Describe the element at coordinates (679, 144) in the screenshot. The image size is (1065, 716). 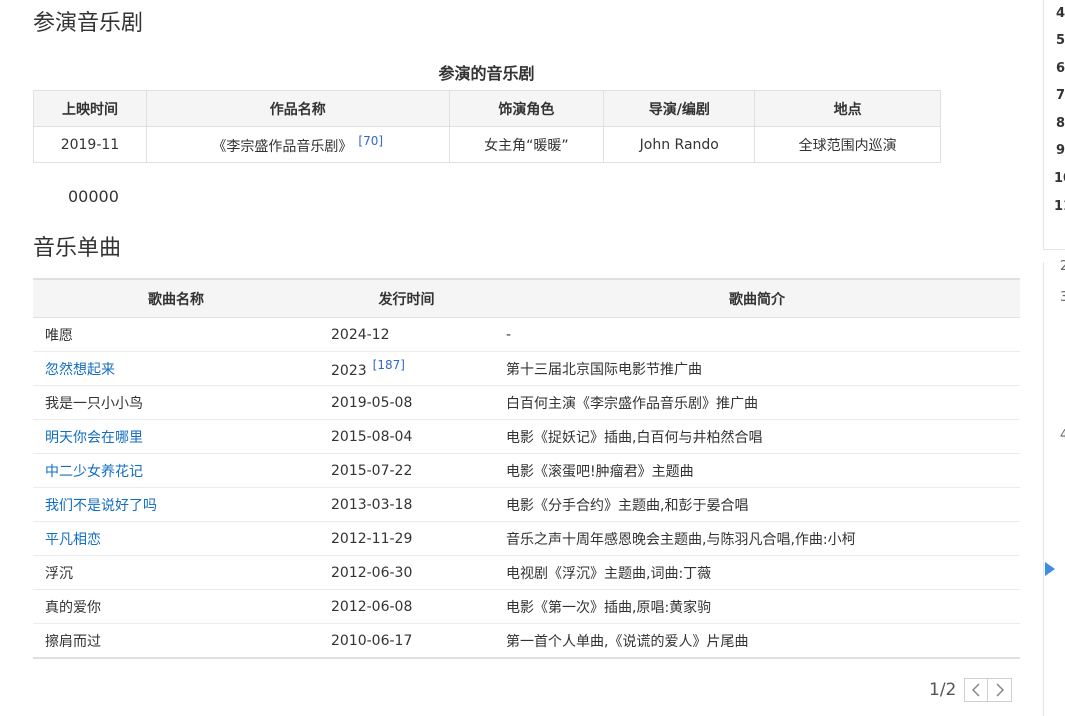
I see `musical-director: John Rando` at that location.